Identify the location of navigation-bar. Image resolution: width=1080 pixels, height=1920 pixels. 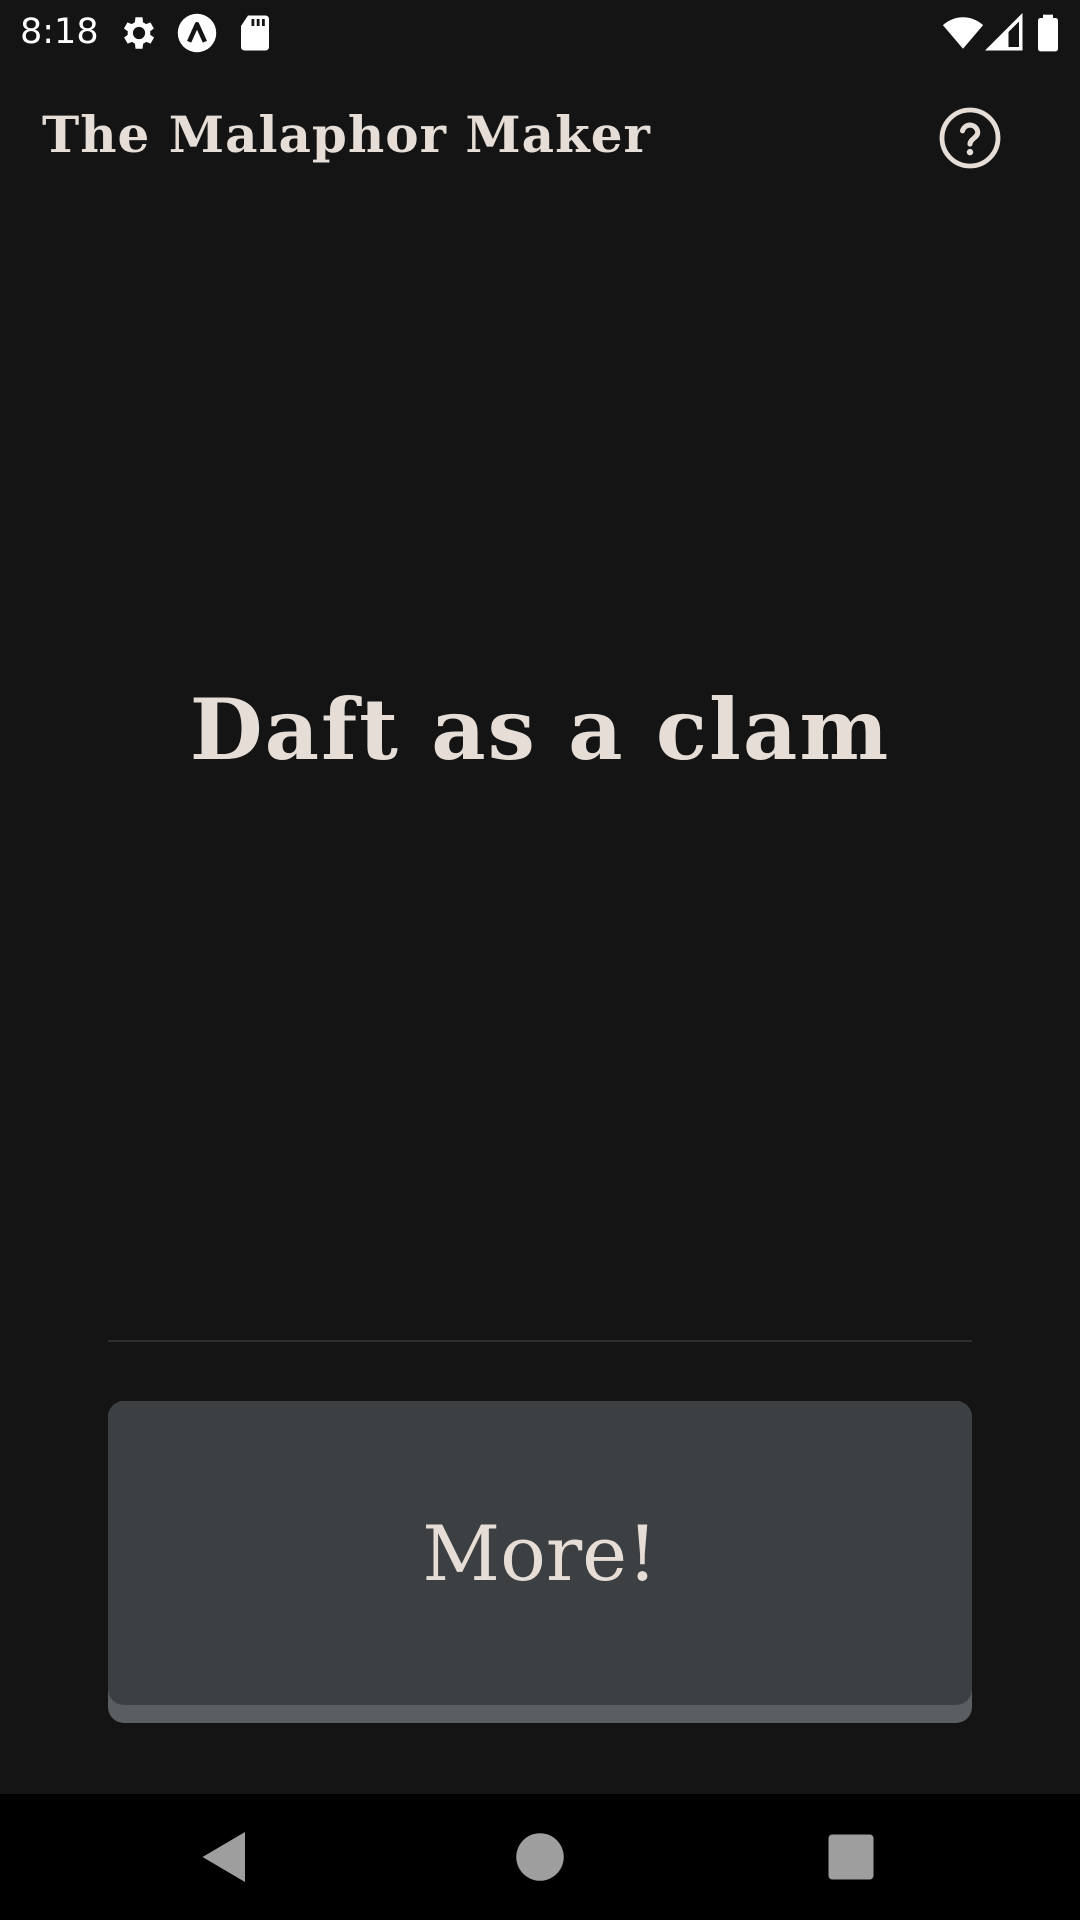
(540, 1857).